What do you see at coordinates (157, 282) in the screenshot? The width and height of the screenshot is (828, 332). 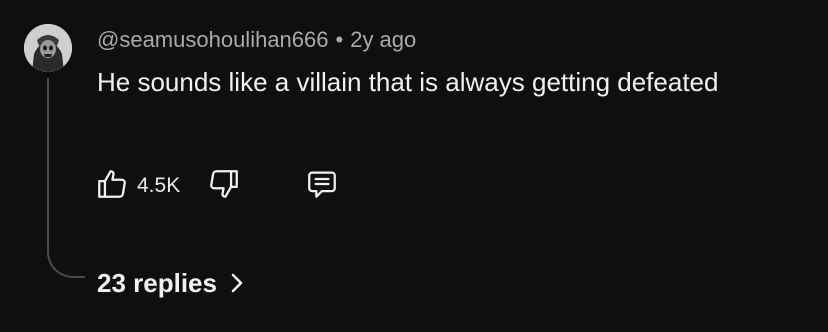 I see `replies-label: 23 replies` at bounding box center [157, 282].